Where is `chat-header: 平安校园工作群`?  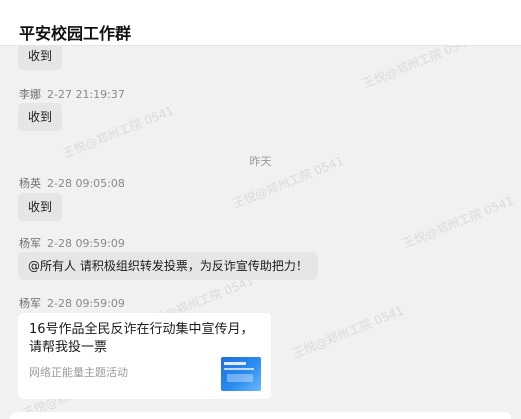
chat-header: 平安校园工作群 is located at coordinates (260, 23).